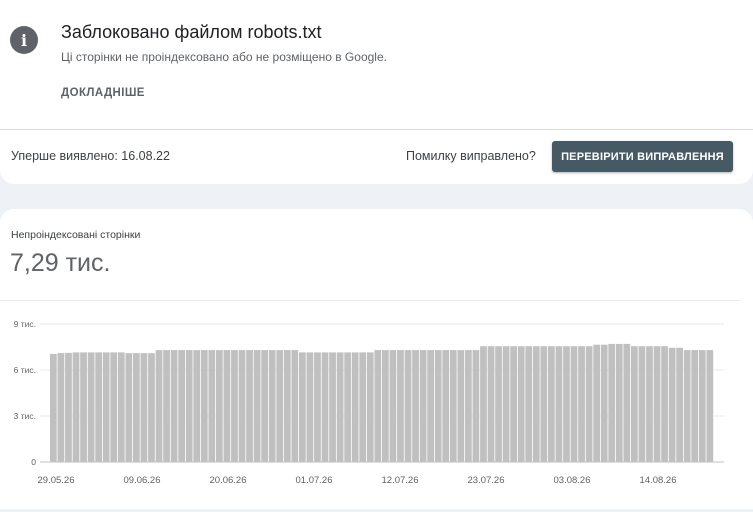 The width and height of the screenshot is (753, 512). Describe the element at coordinates (486, 480) in the screenshot. I see `x-tick-label: 23.07.26` at that location.